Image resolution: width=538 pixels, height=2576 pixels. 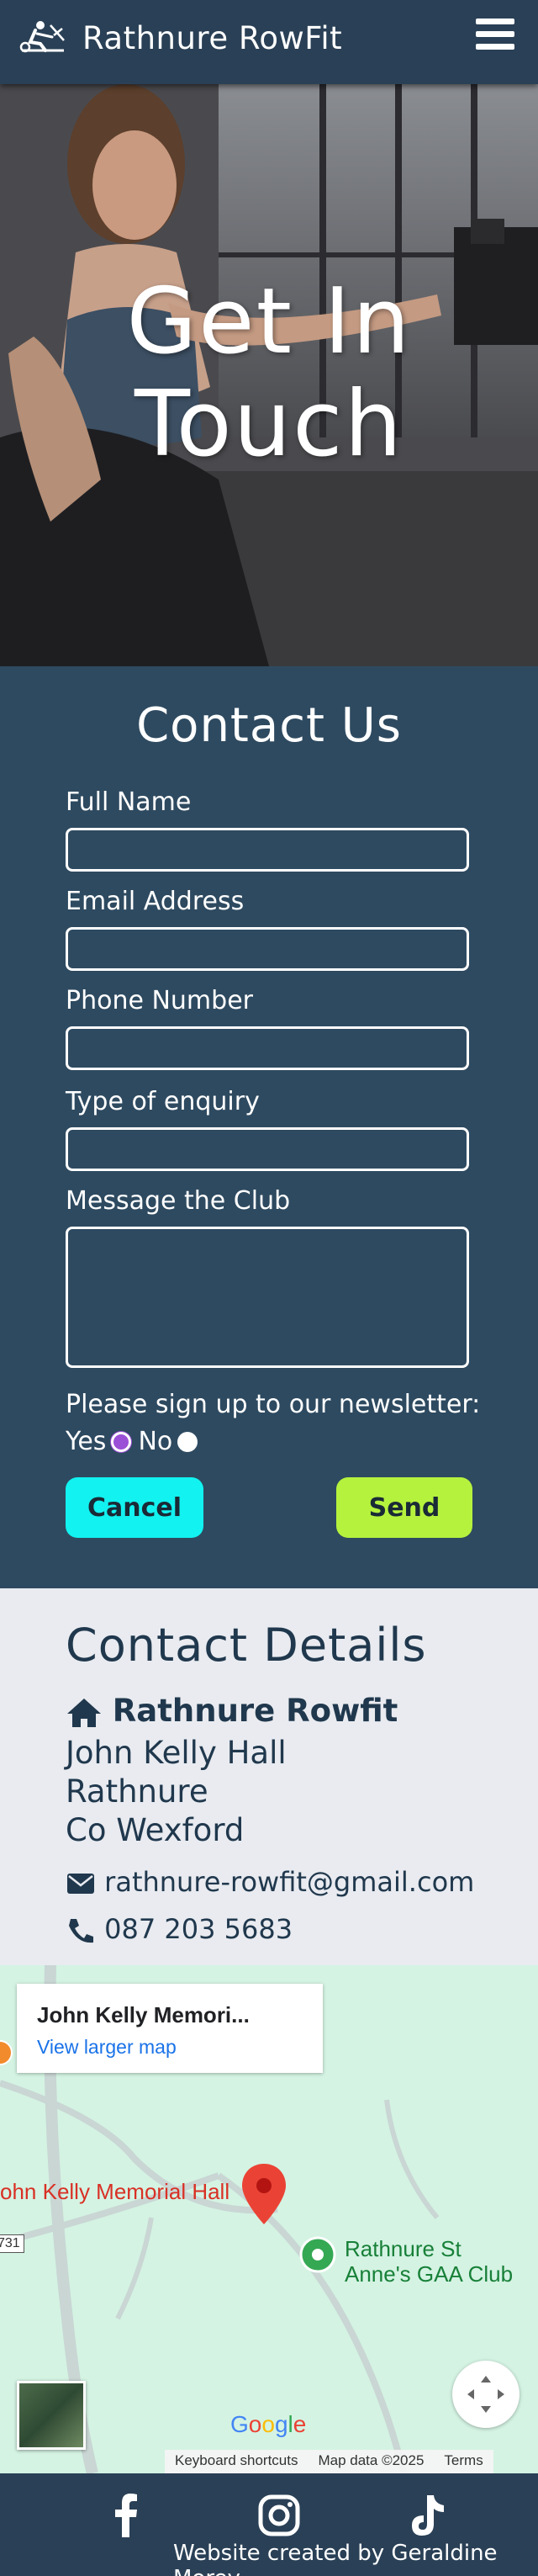 What do you see at coordinates (496, 36) in the screenshot?
I see `hamburger-menu-icon` at bounding box center [496, 36].